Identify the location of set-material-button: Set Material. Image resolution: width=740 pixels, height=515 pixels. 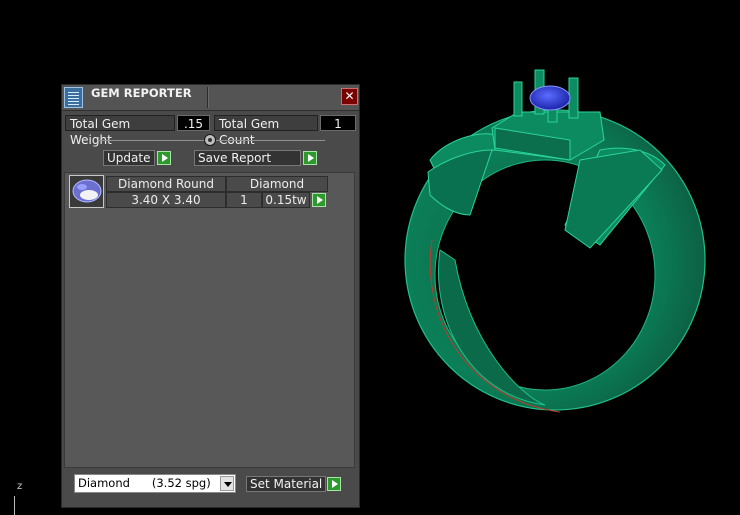
(286, 484).